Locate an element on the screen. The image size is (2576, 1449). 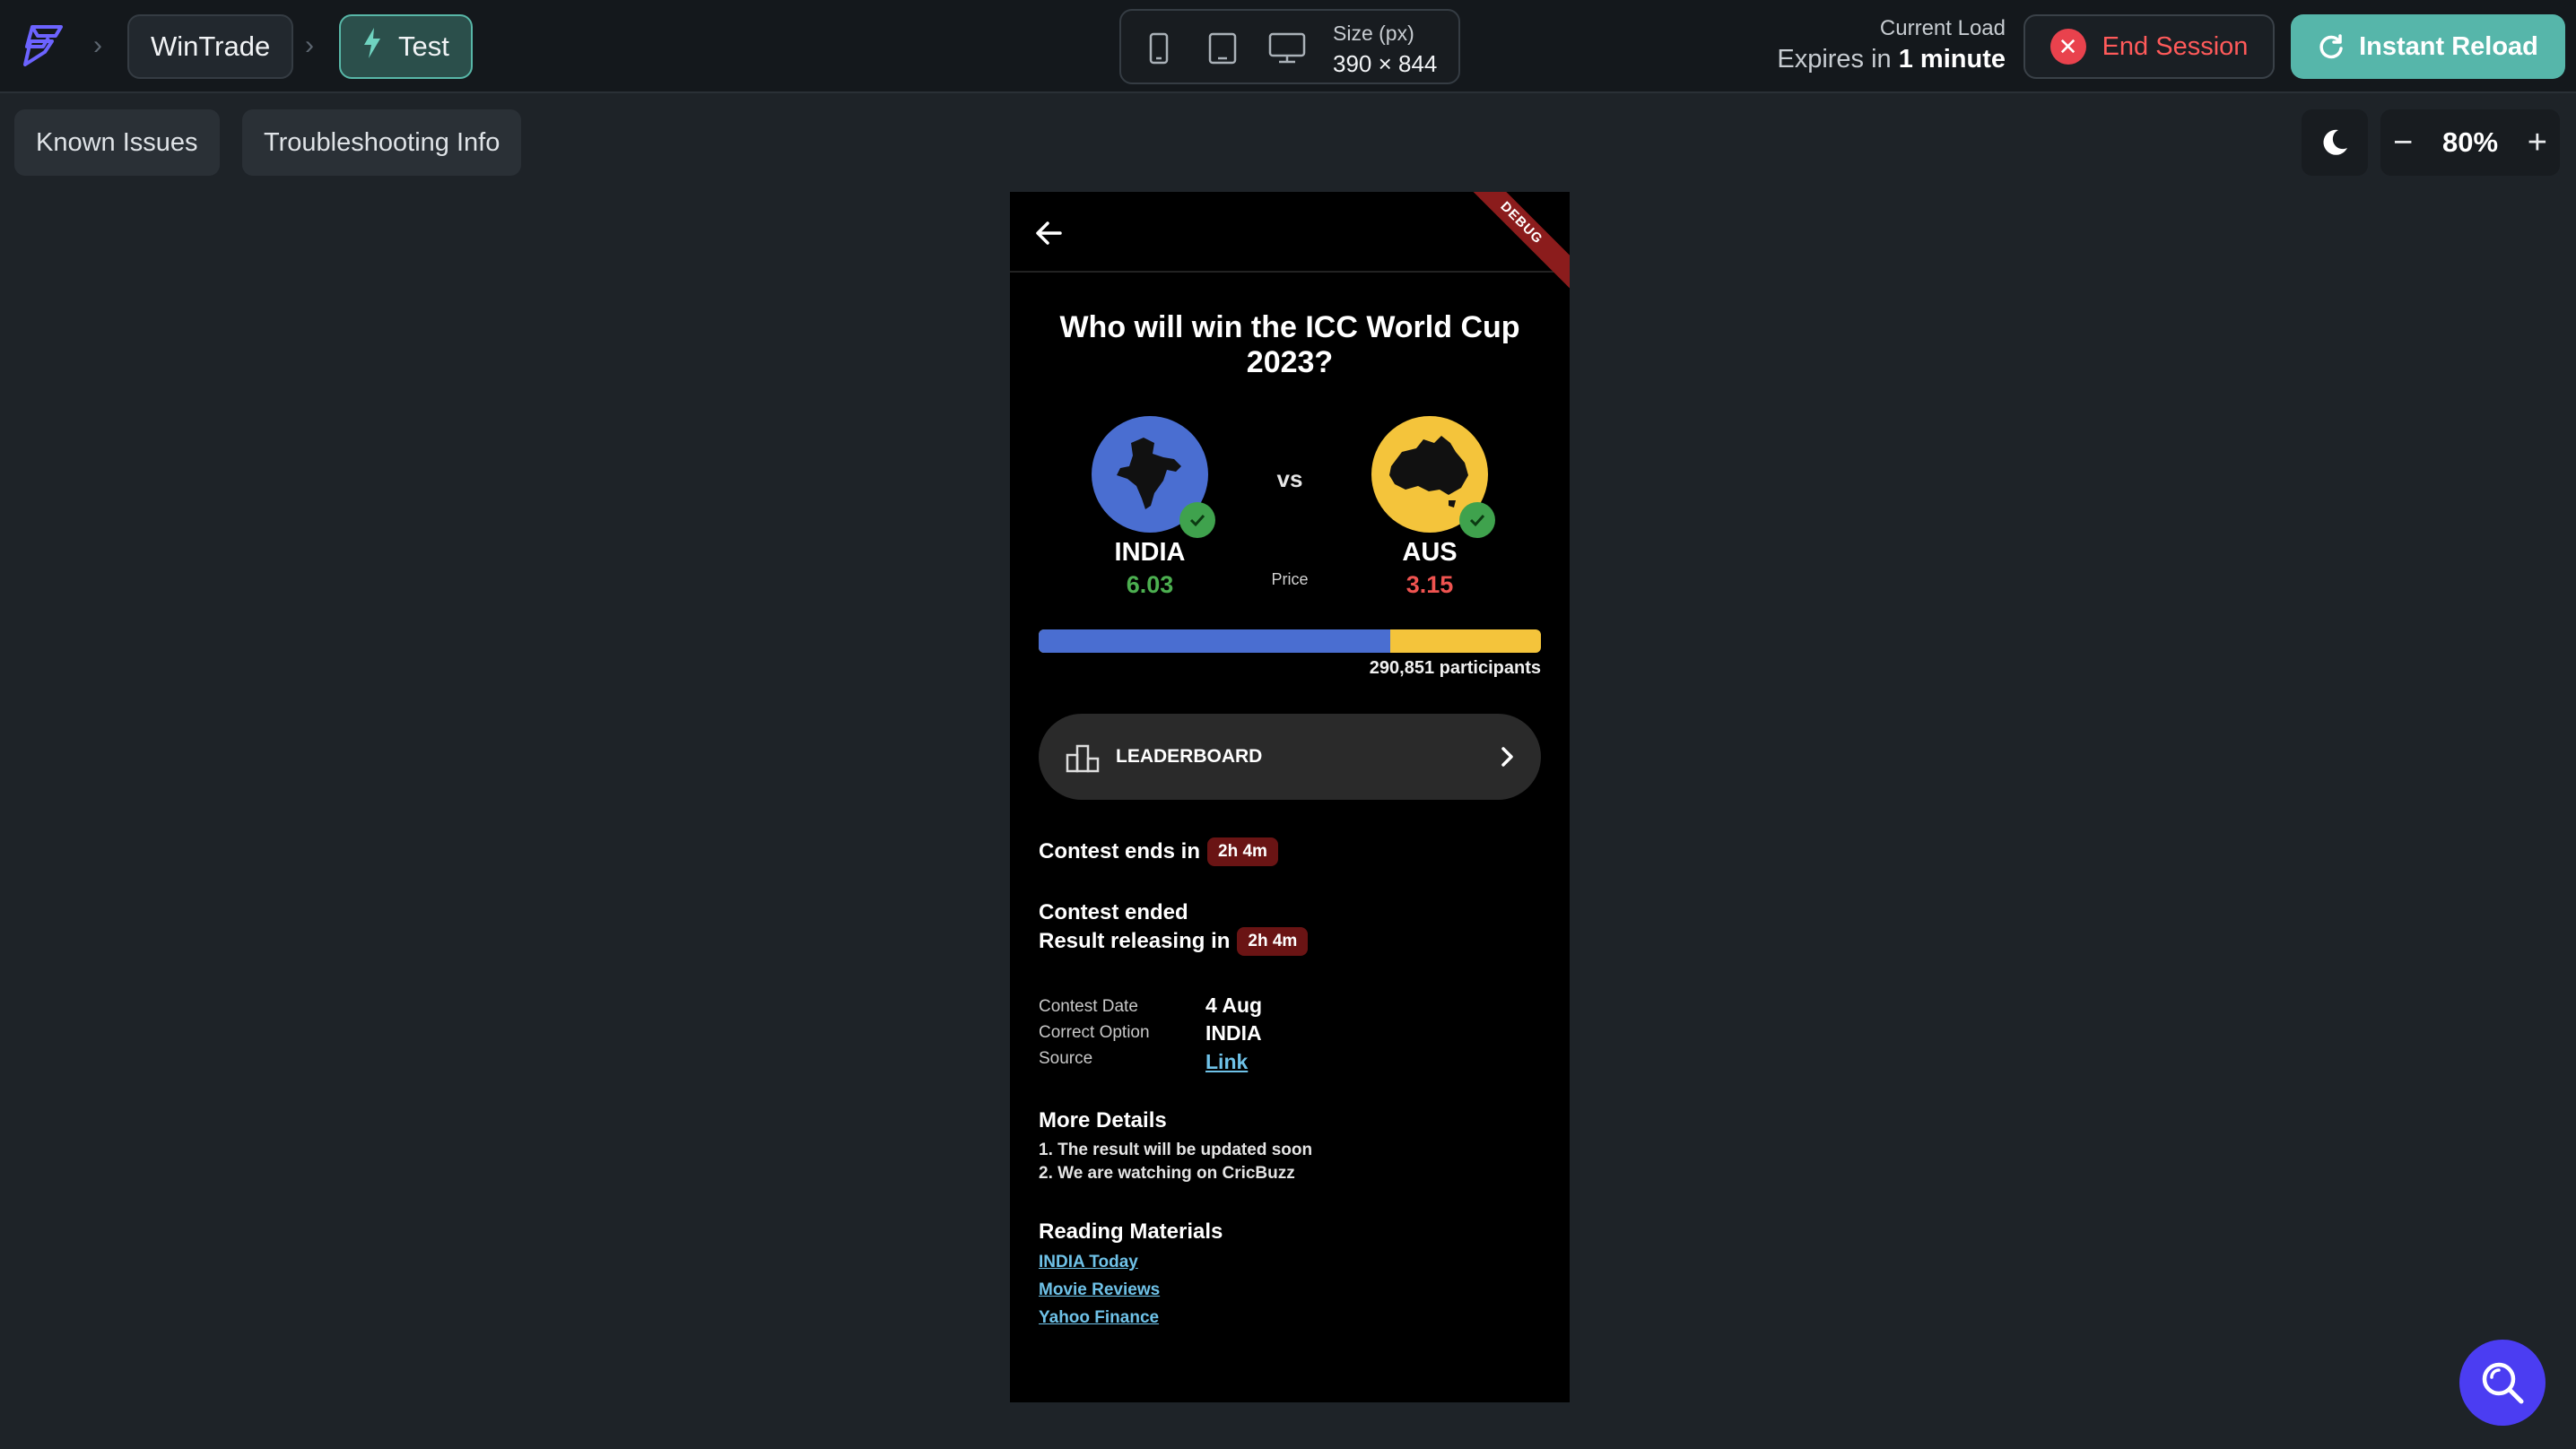
vote-split-bar is located at coordinates (1290, 641).